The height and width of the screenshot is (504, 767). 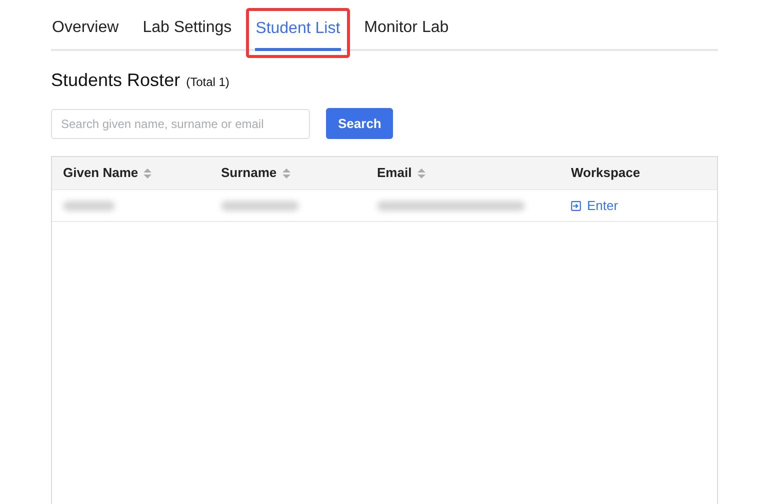 I want to click on page-title: Students Roster, so click(x=115, y=80).